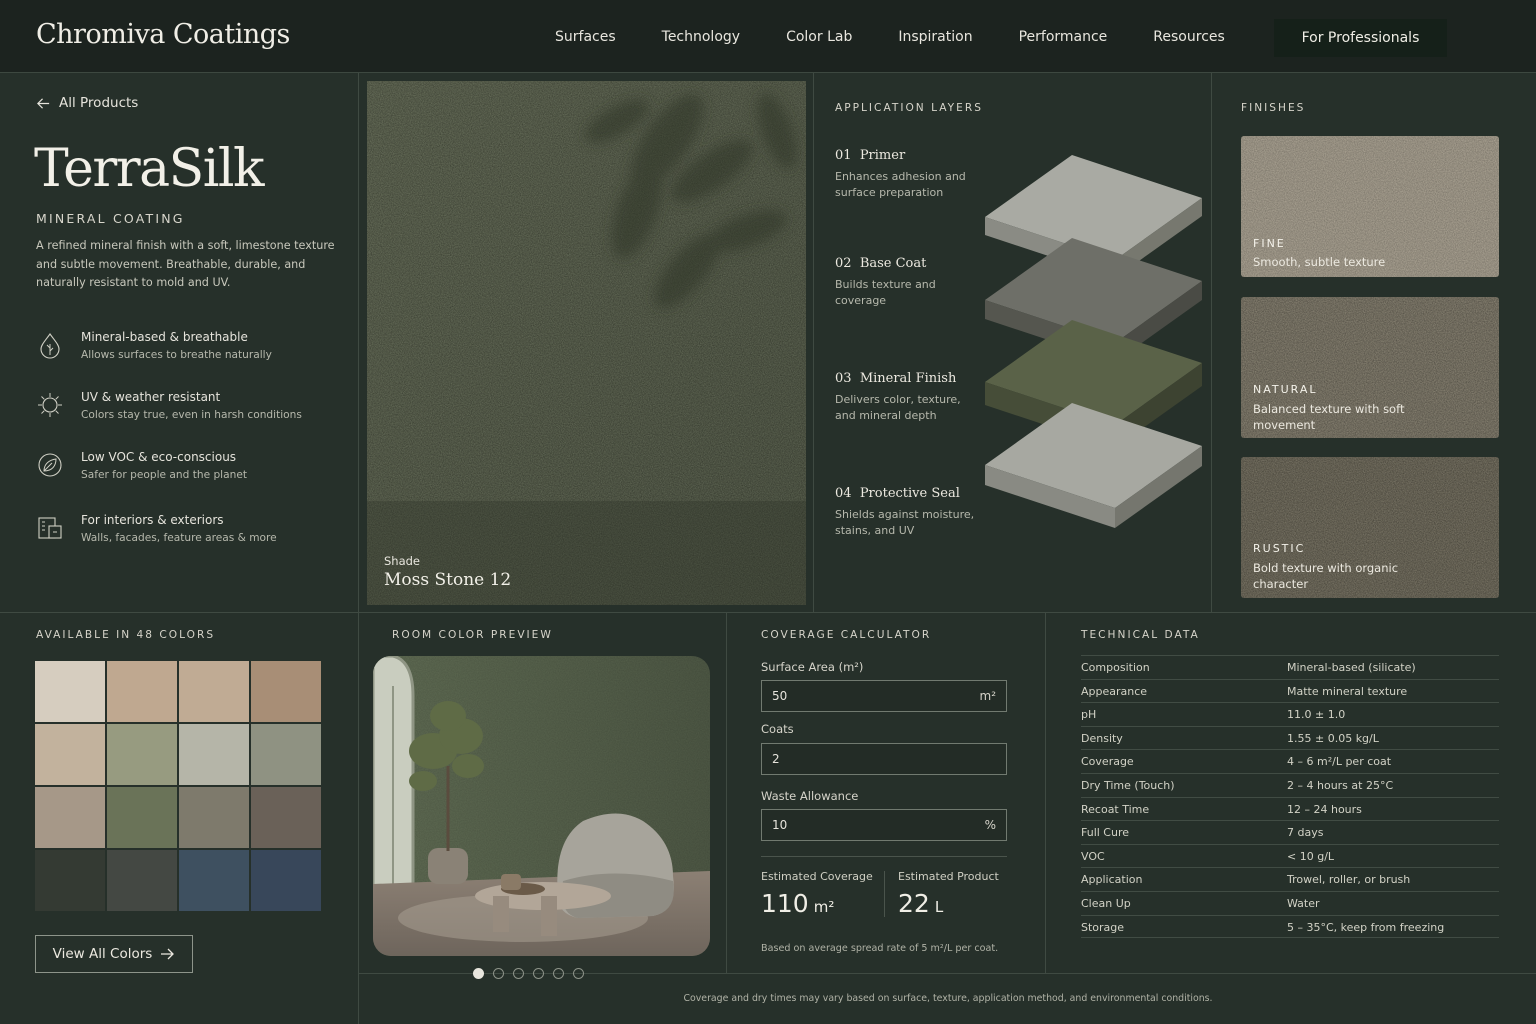  Describe the element at coordinates (1063, 37) in the screenshot. I see `nav-item-performance: Performance` at that location.